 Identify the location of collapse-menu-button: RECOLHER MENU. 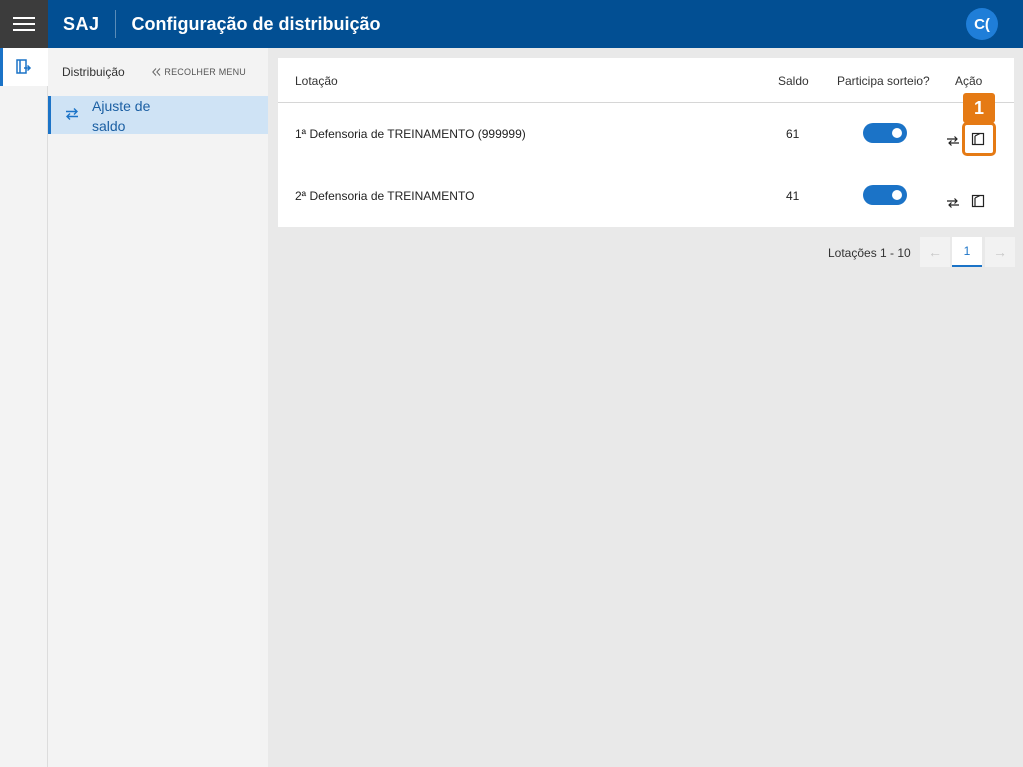
(199, 72).